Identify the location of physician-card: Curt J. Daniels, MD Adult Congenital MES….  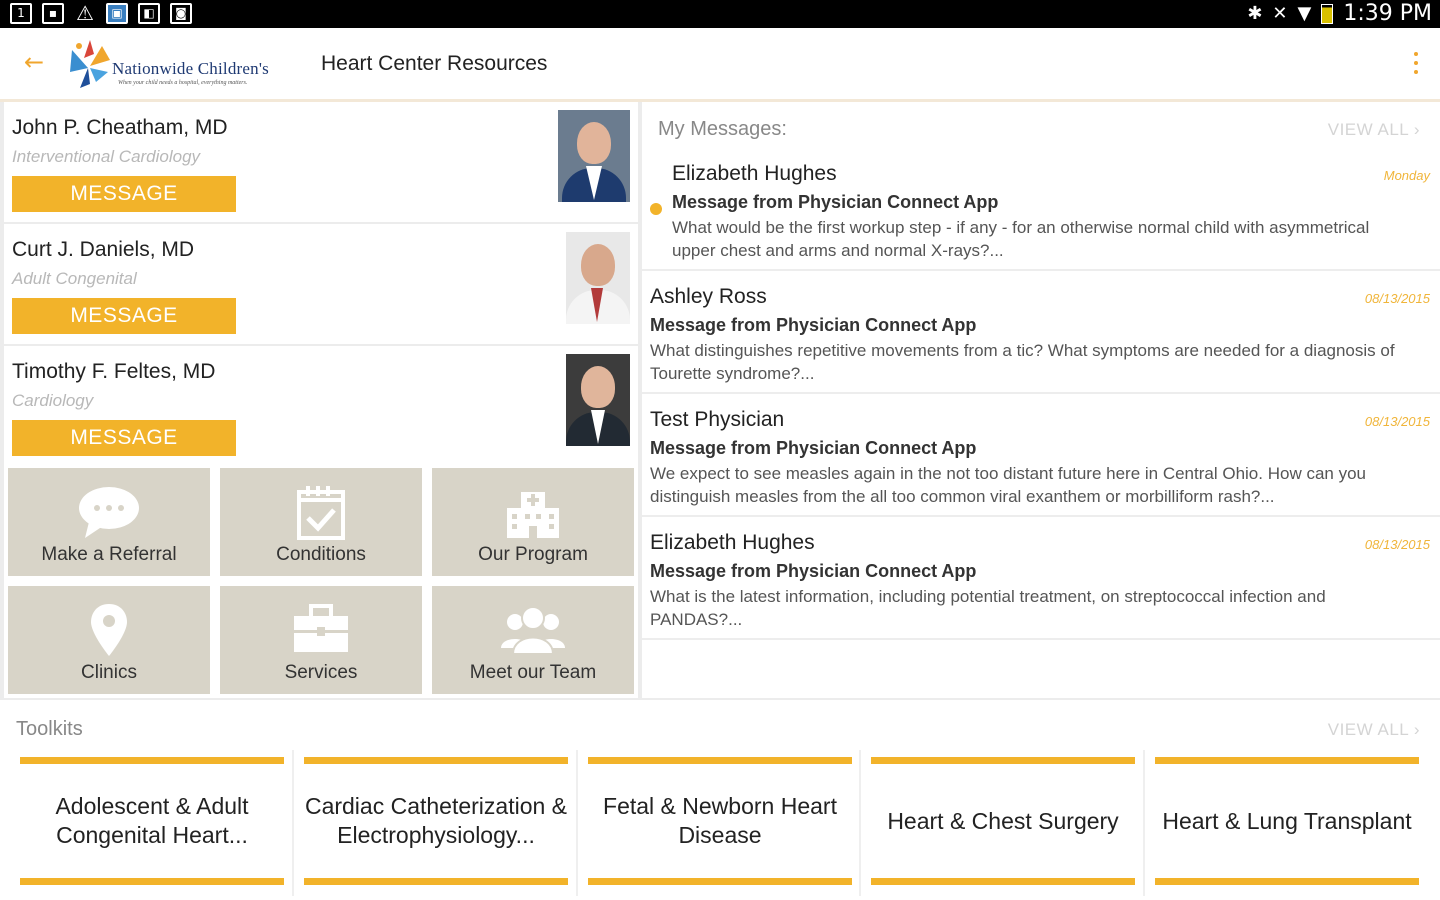
(321, 284).